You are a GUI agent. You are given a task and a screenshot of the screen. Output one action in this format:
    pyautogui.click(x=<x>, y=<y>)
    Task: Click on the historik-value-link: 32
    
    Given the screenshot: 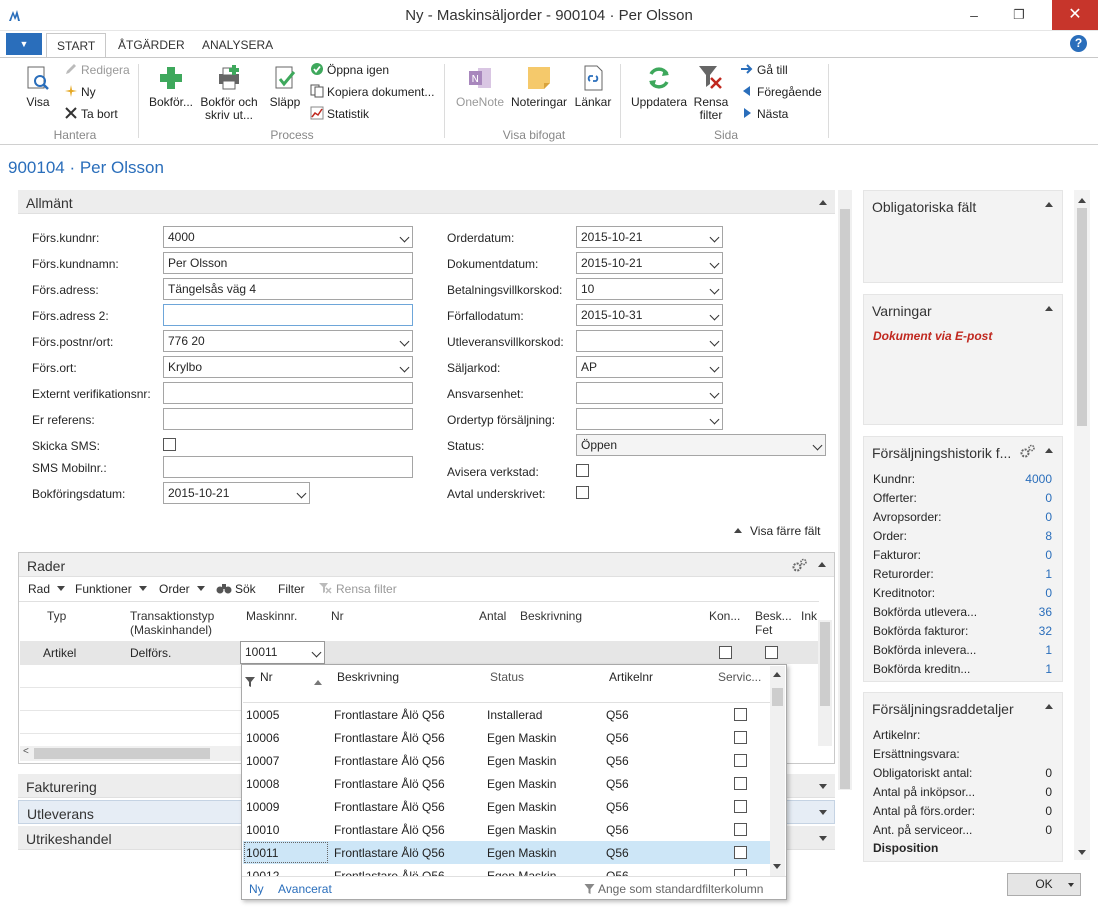 What is the action you would take?
    pyautogui.click(x=1045, y=631)
    